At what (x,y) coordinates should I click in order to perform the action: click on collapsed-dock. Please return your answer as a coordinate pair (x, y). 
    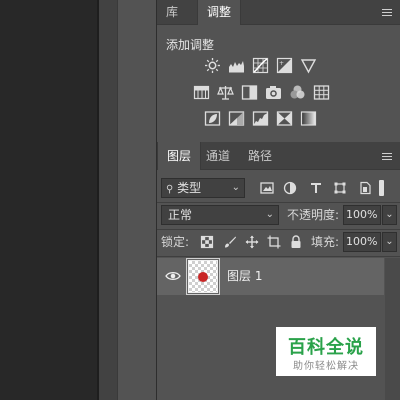
    Looking at the image, I should click on (108, 200).